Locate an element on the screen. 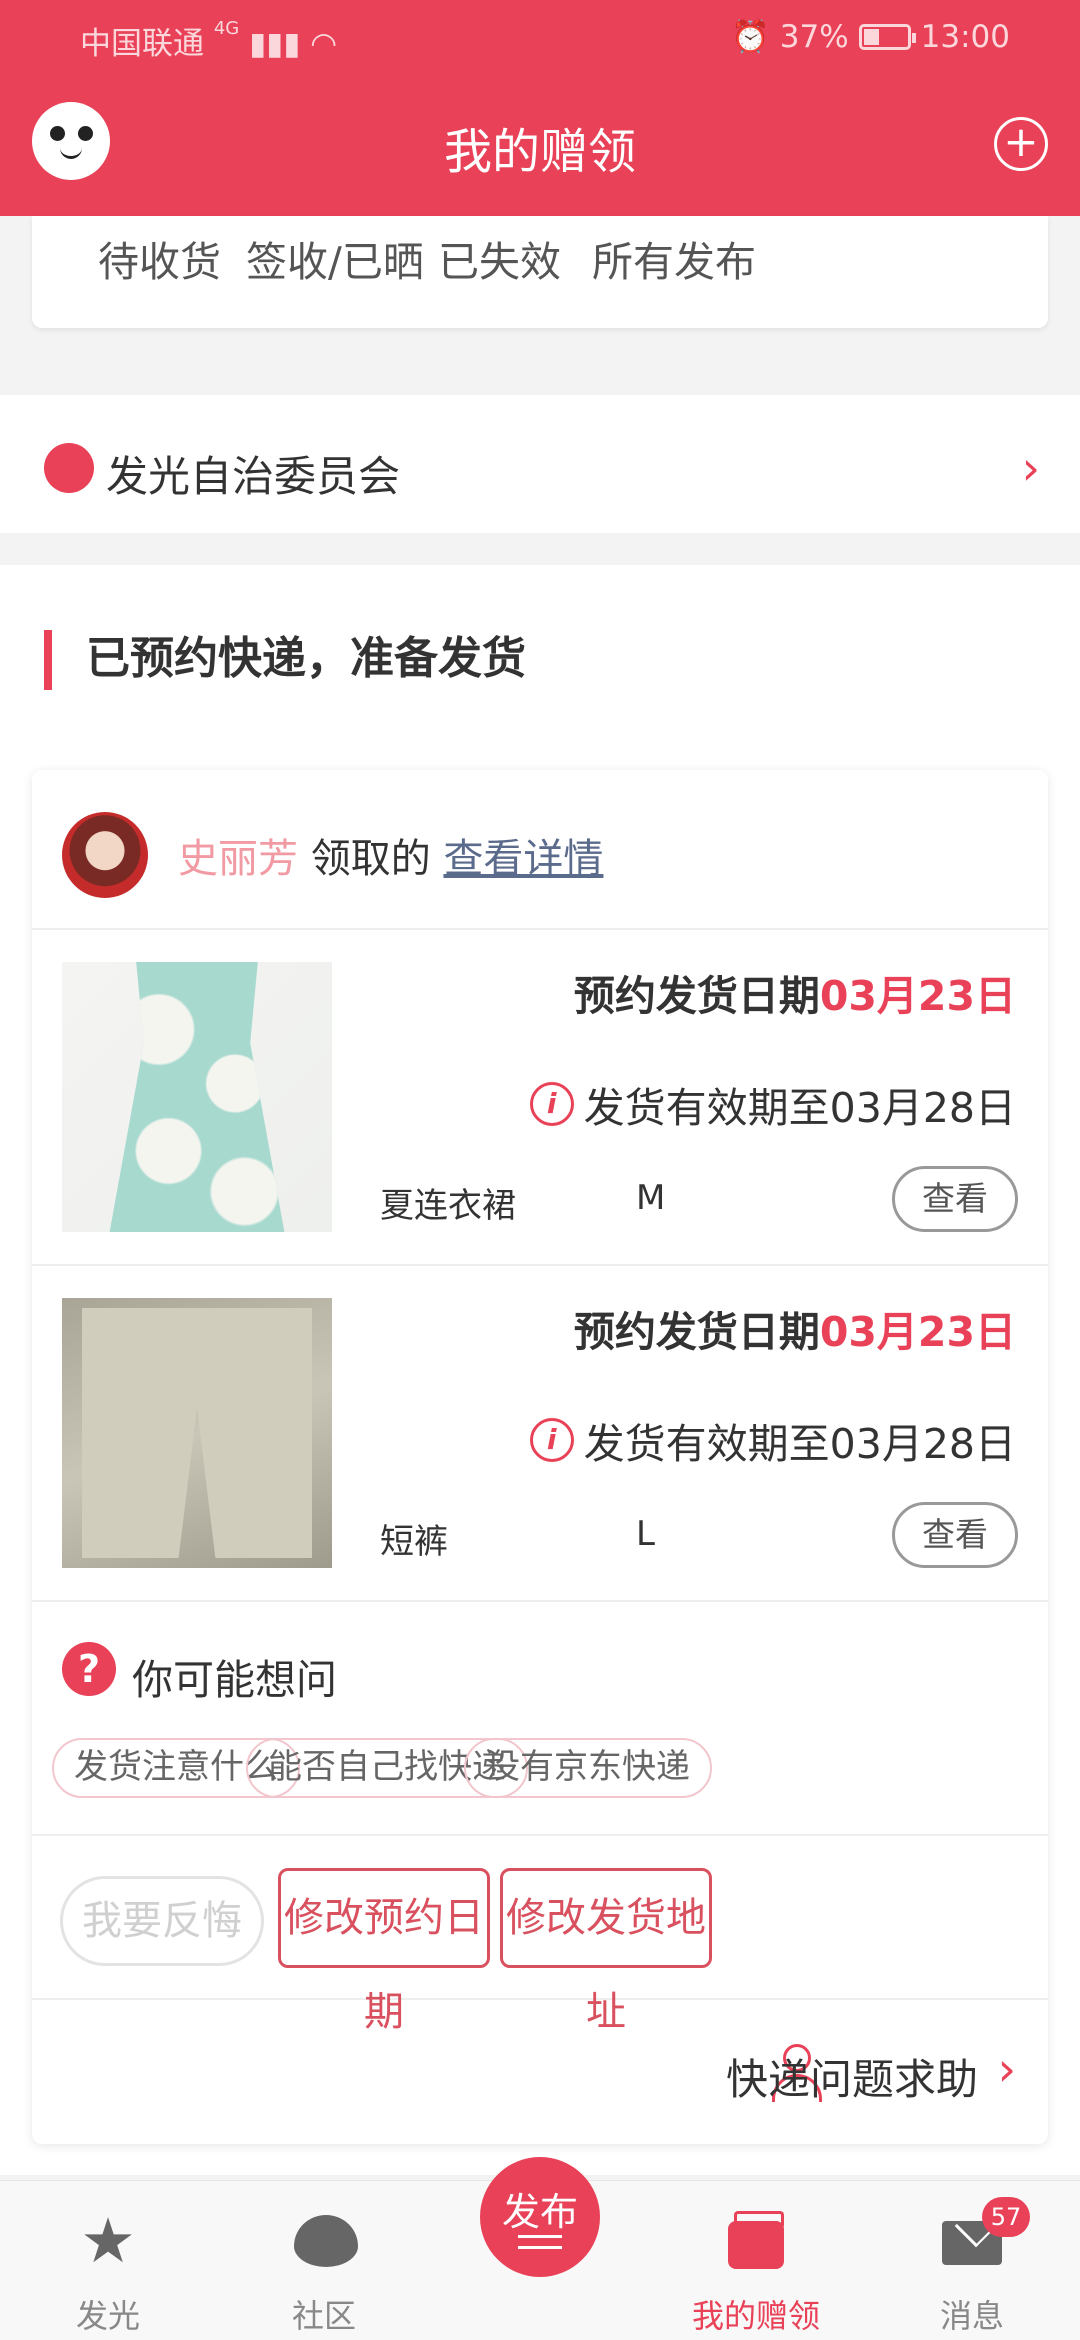 This screenshot has height=2340, width=1080. nav-item-community: 社区 is located at coordinates (324, 2260).